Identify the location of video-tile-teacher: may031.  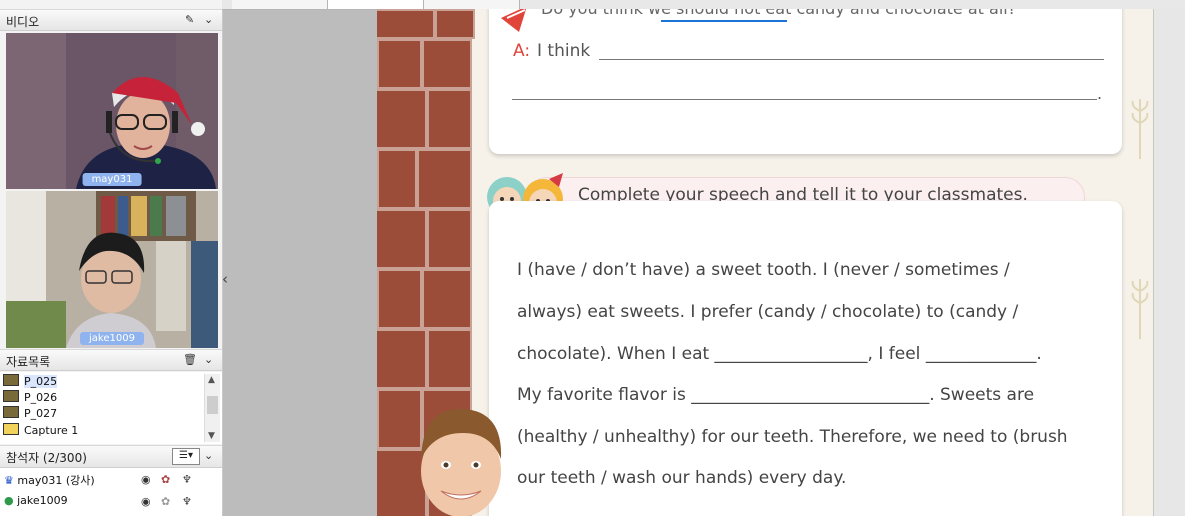
(112, 111).